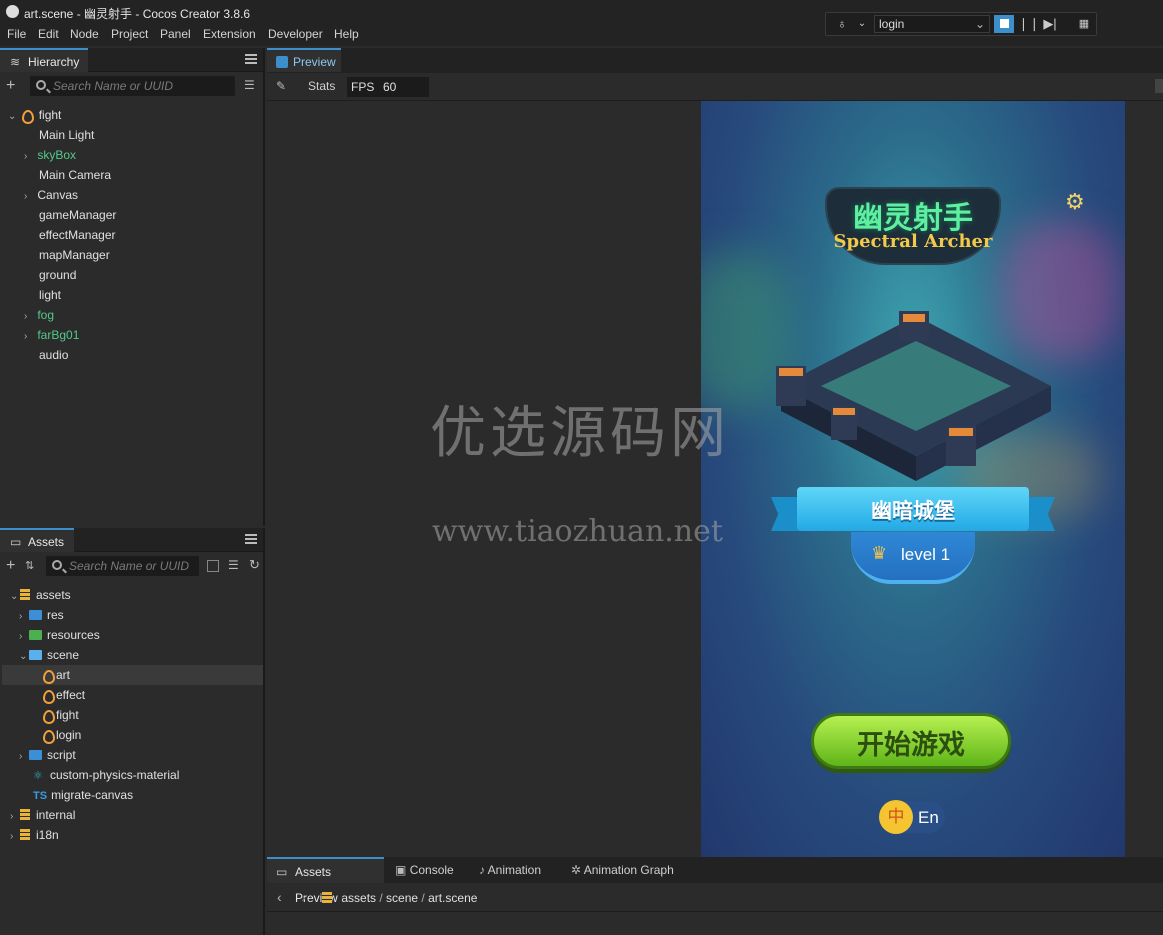 Image resolution: width=1163 pixels, height=935 pixels. Describe the element at coordinates (60, 715) in the screenshot. I see `asset-scene-fight: fight` at that location.